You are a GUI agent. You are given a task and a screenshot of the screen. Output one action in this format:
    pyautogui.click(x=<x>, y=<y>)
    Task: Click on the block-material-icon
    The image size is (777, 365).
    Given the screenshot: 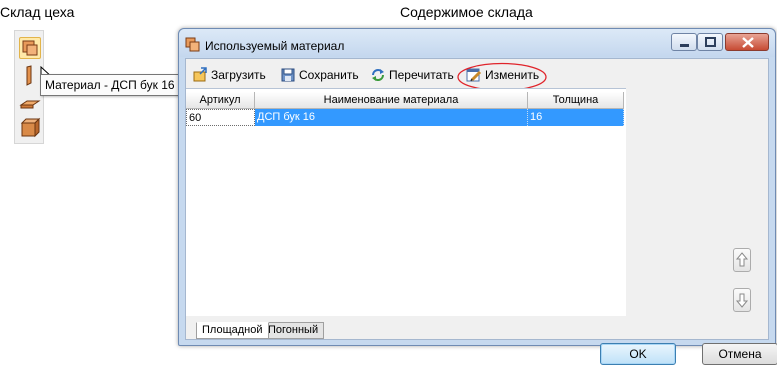 What is the action you would take?
    pyautogui.click(x=30, y=128)
    